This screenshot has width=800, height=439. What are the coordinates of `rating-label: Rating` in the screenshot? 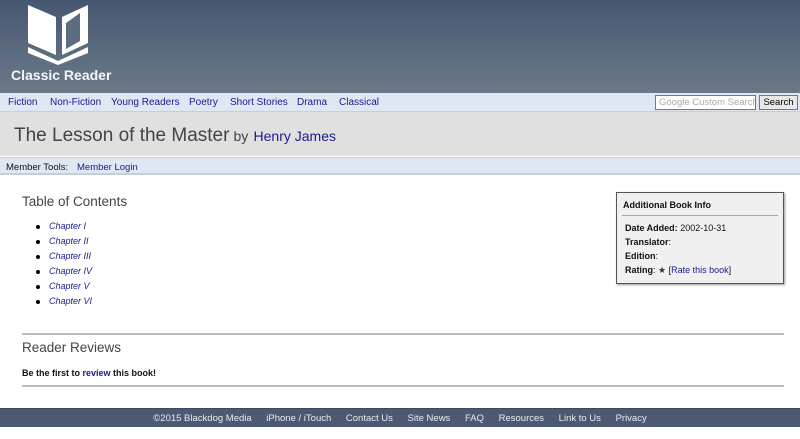 It's located at (639, 270).